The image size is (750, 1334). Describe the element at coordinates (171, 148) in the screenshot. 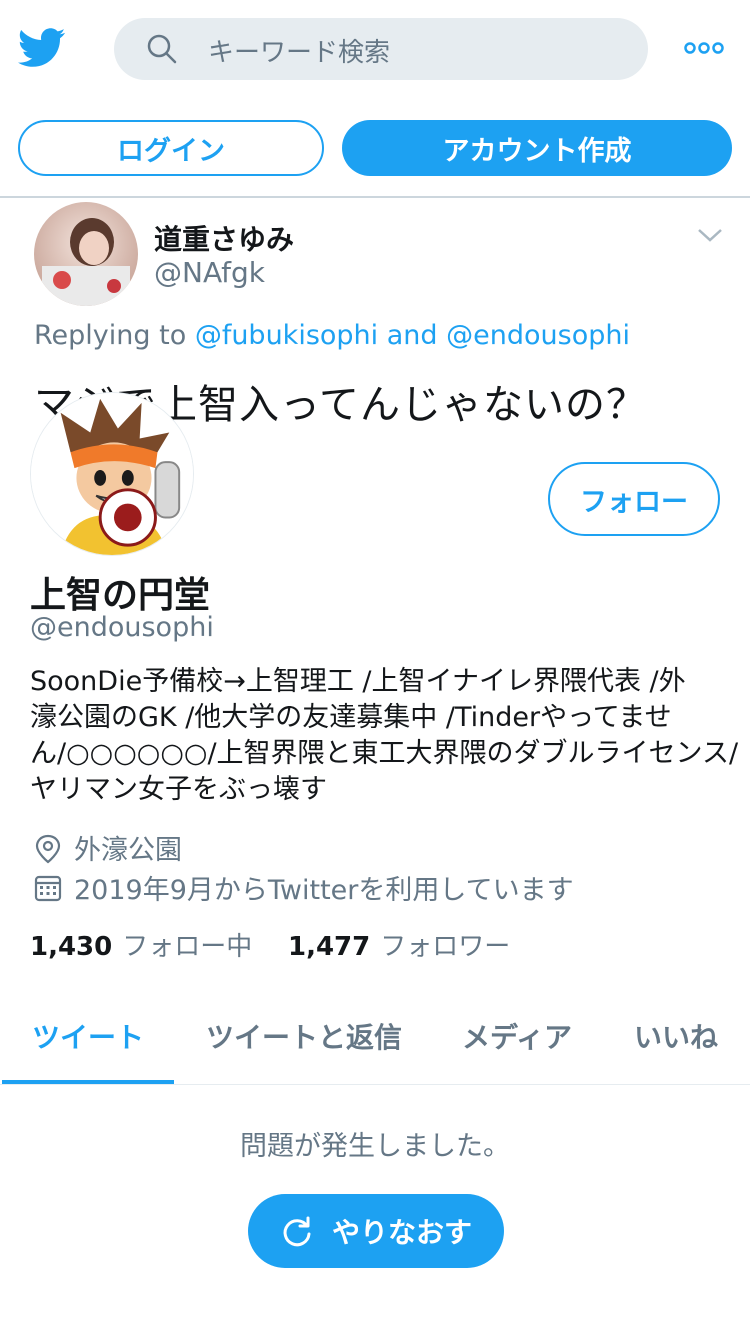

I see `login-button: ログイン` at that location.